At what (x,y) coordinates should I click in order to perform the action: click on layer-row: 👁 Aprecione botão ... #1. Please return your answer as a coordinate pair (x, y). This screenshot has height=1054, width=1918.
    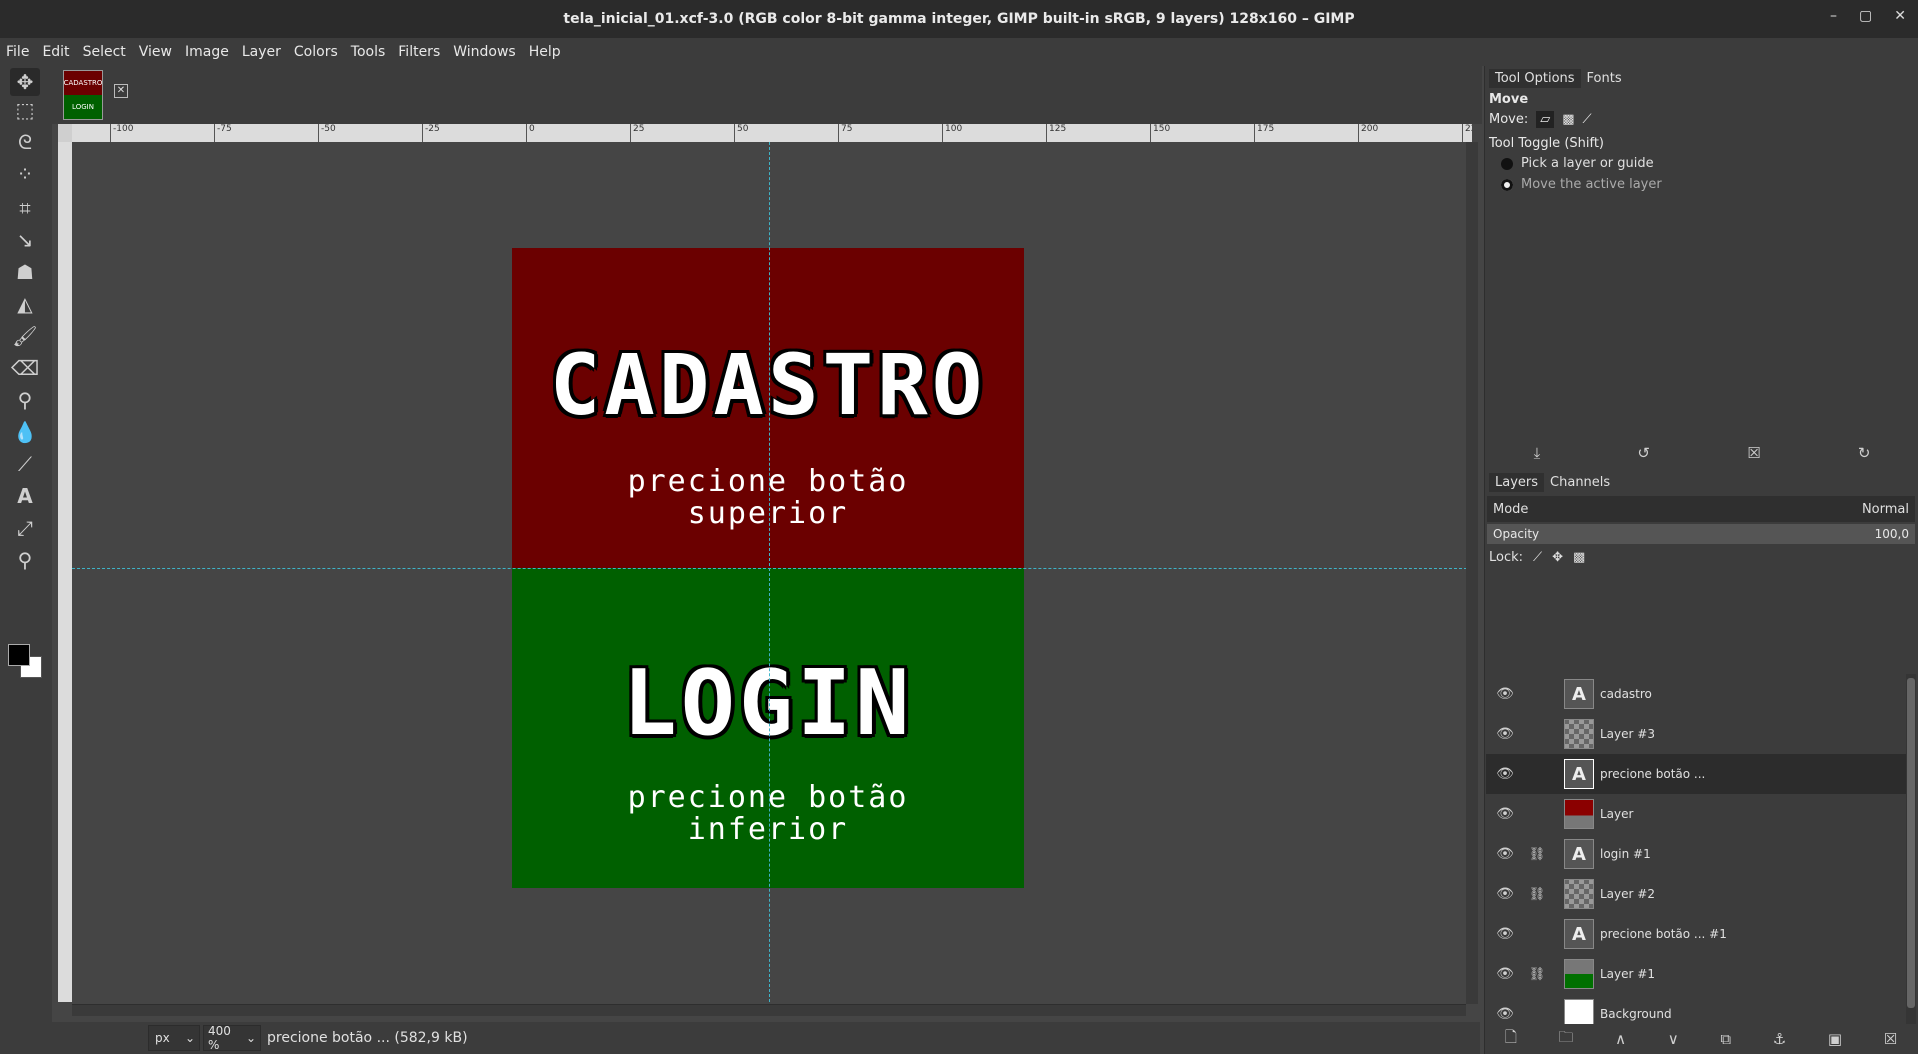
    Looking at the image, I should click on (1696, 934).